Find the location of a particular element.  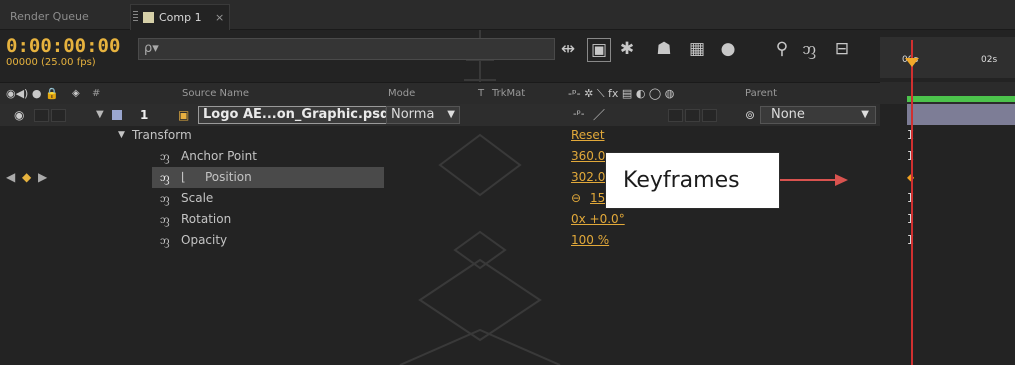

property-name: Position is located at coordinates (228, 177).